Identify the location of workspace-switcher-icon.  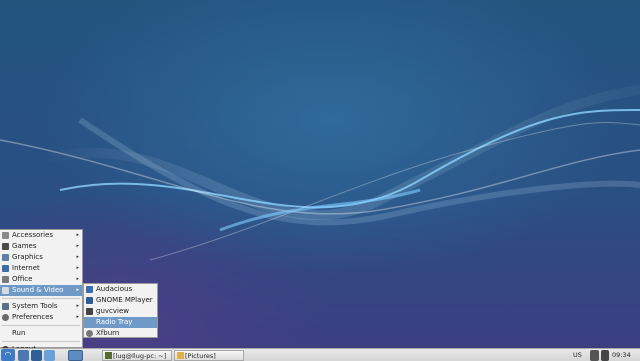
(75, 355).